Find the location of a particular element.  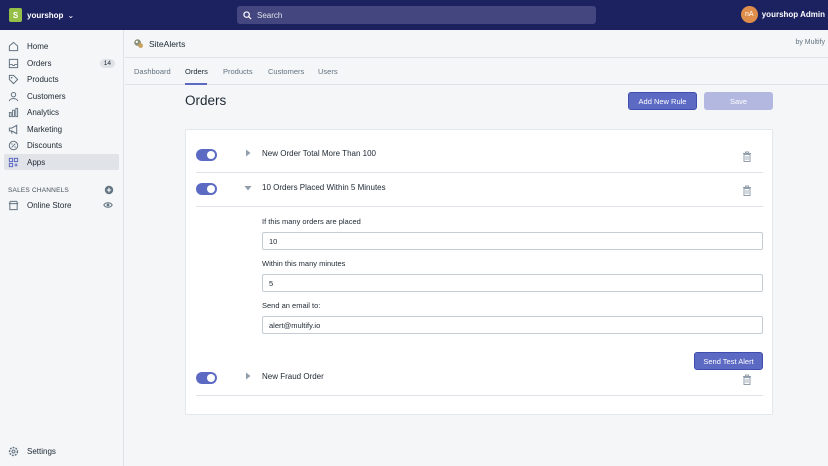

bar-chart-icon is located at coordinates (13, 112).